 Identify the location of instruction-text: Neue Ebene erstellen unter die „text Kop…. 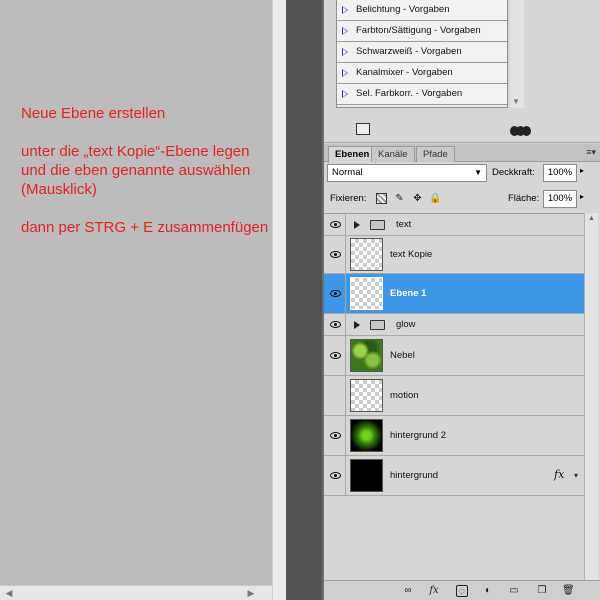
(146, 180).